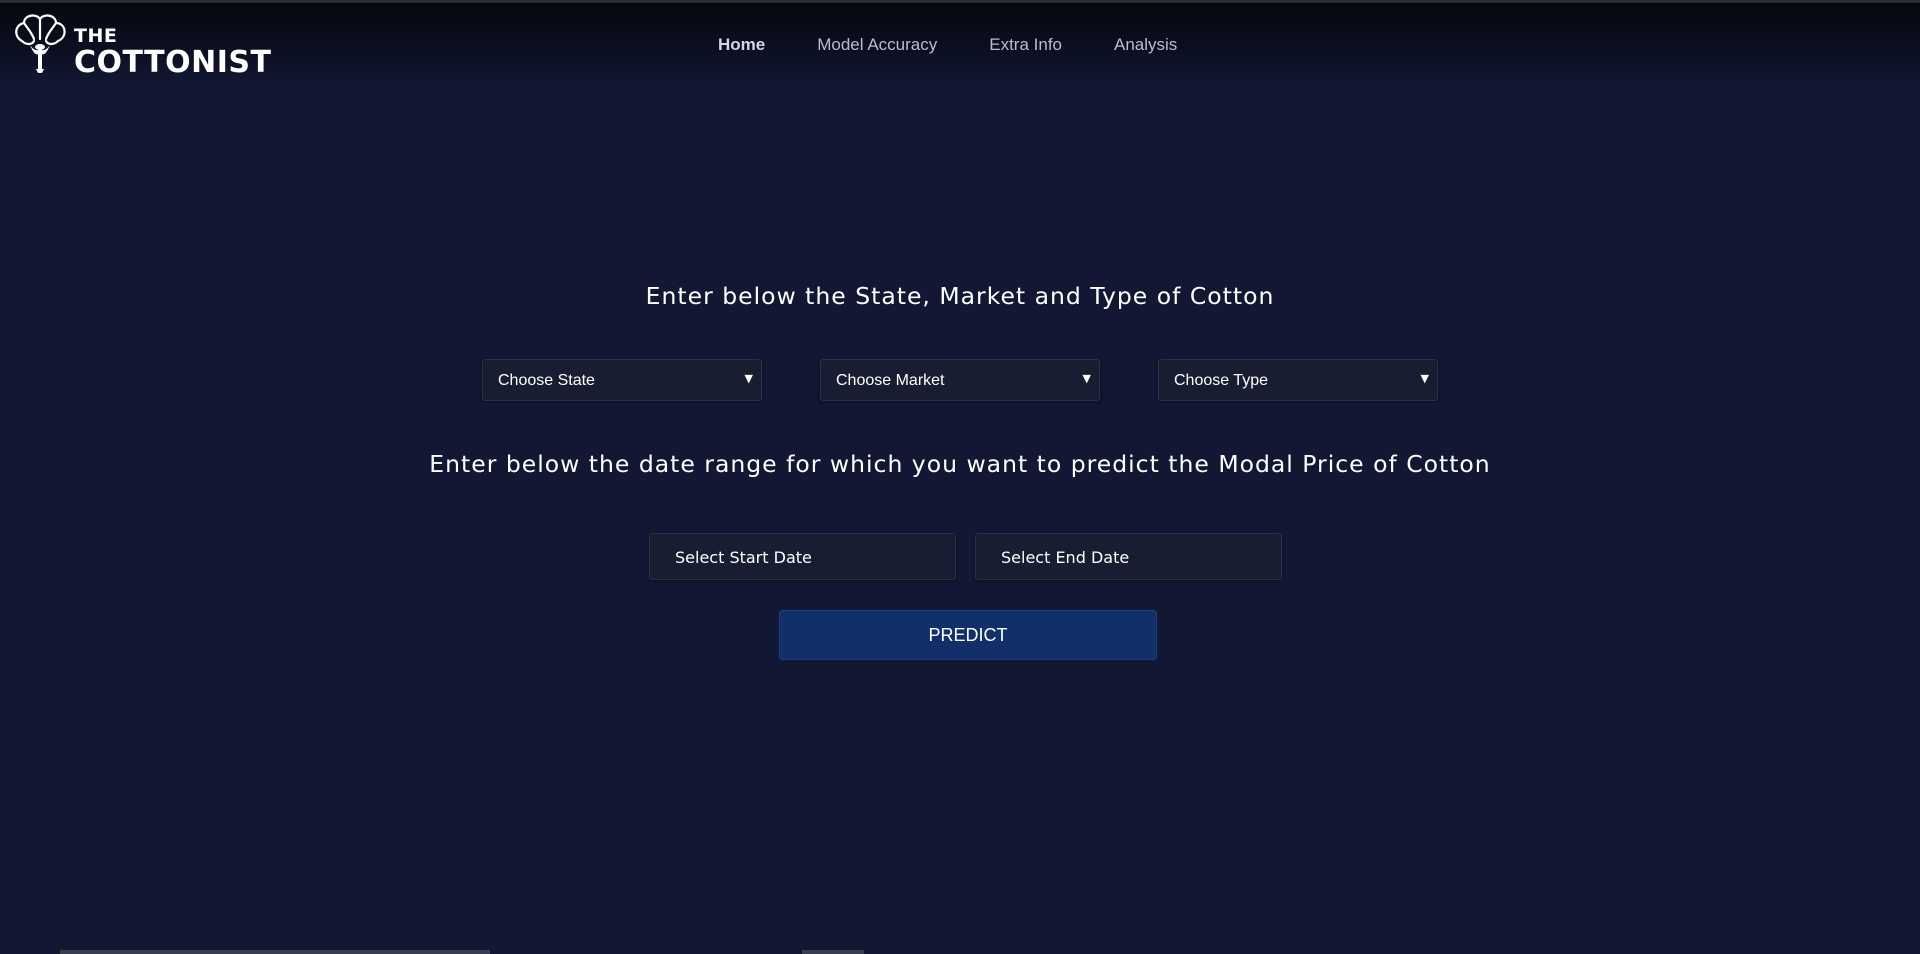  What do you see at coordinates (546, 380) in the screenshot?
I see `state-select-value: Choose State` at bounding box center [546, 380].